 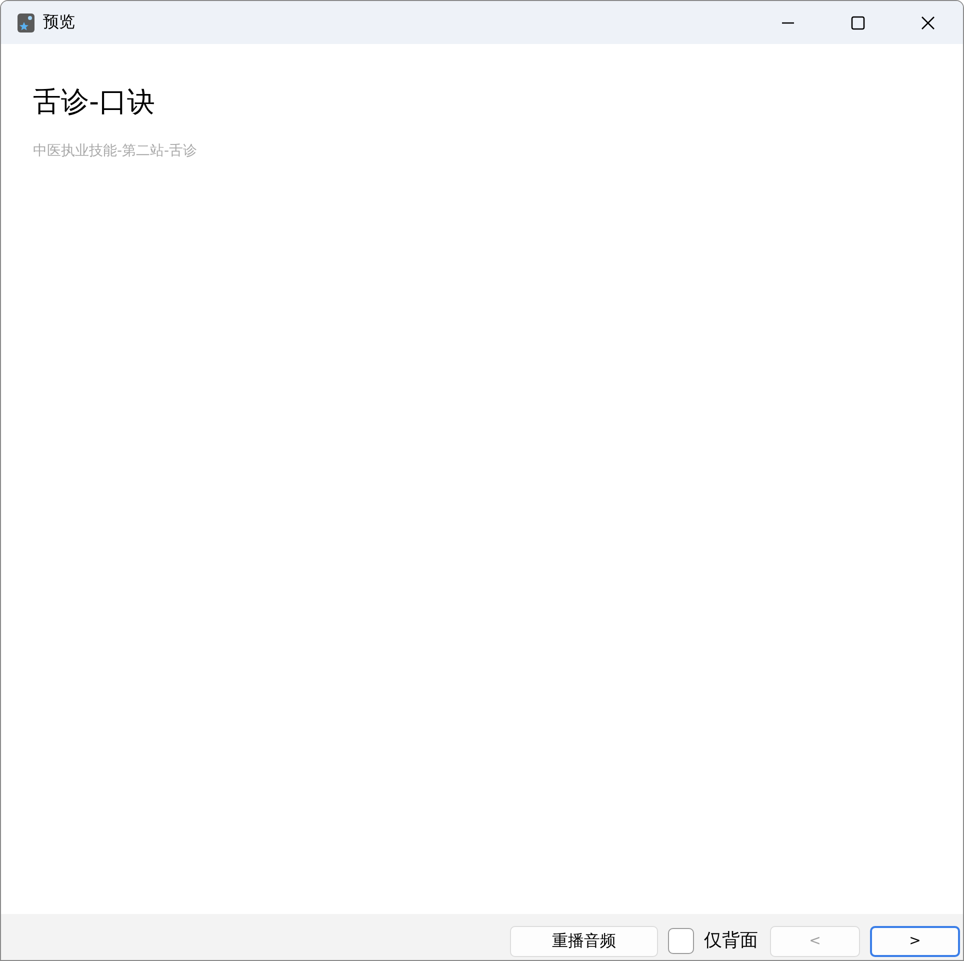 I want to click on window-title: 预览, so click(x=59, y=22).